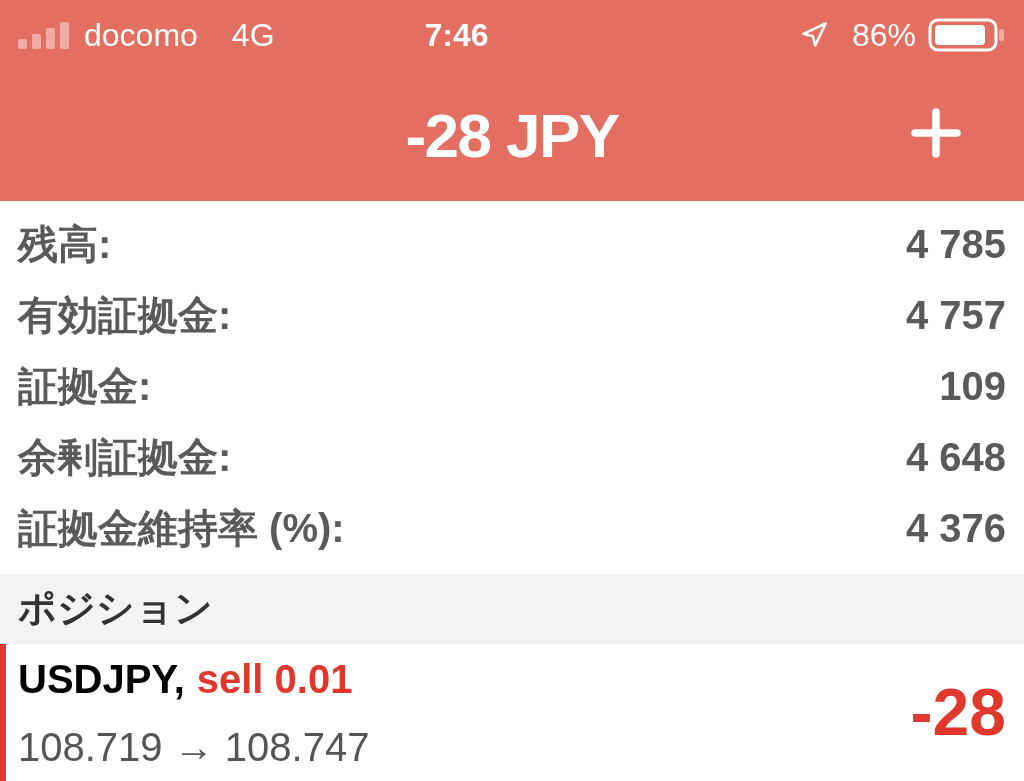 The image size is (1024, 781). I want to click on carrier-label: docomo, so click(141, 35).